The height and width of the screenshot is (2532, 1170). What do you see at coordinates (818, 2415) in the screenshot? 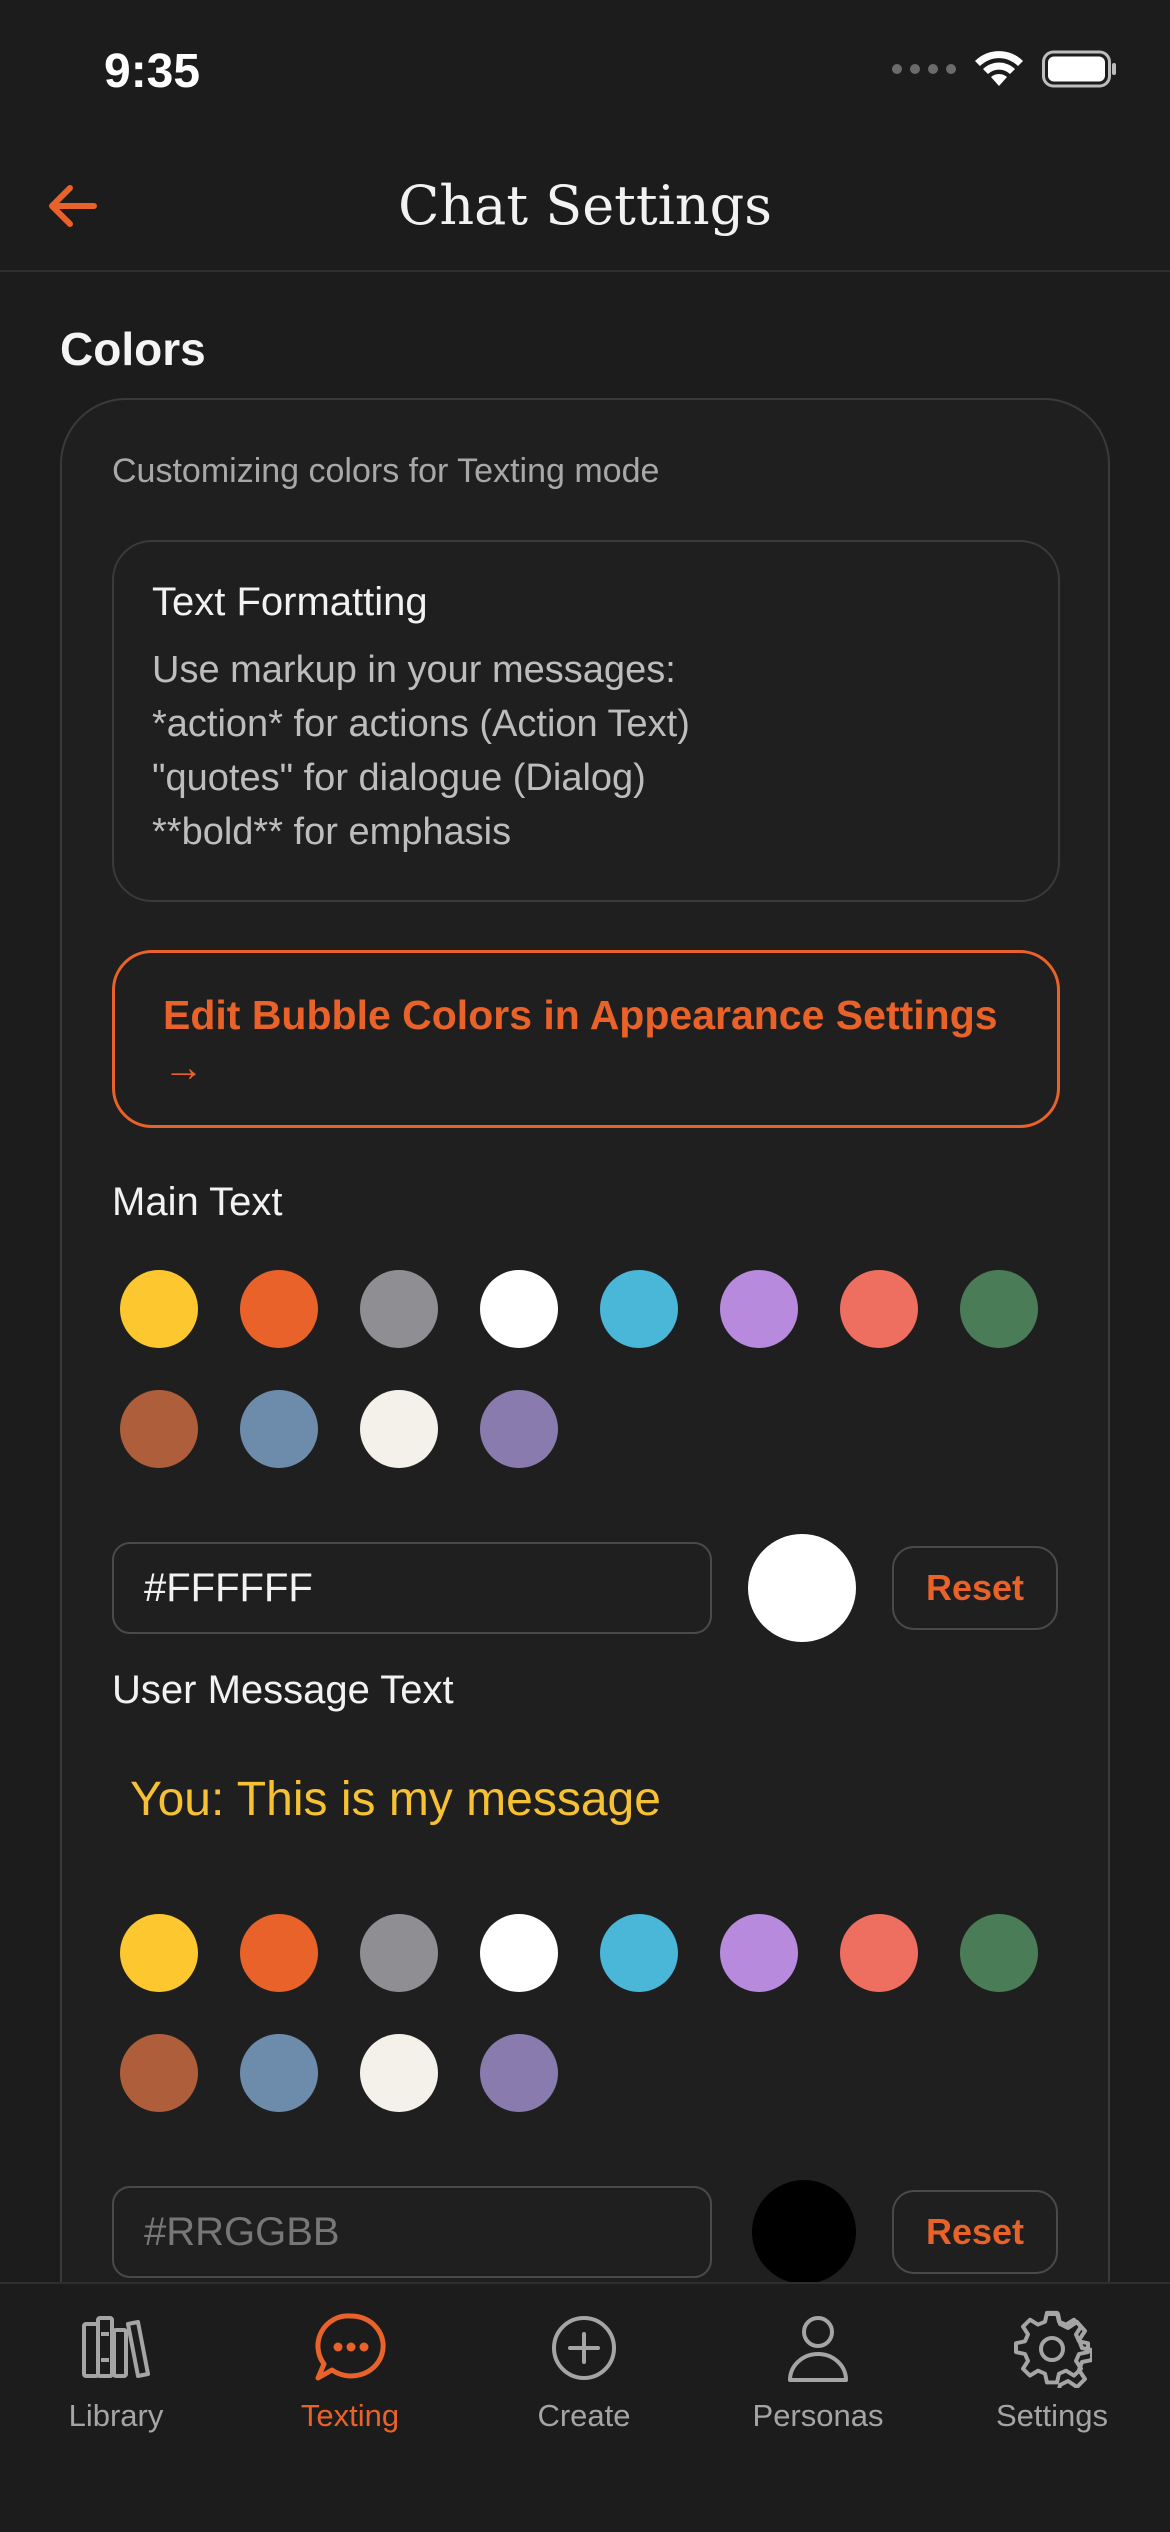
I see `tab-label: Personas` at bounding box center [818, 2415].